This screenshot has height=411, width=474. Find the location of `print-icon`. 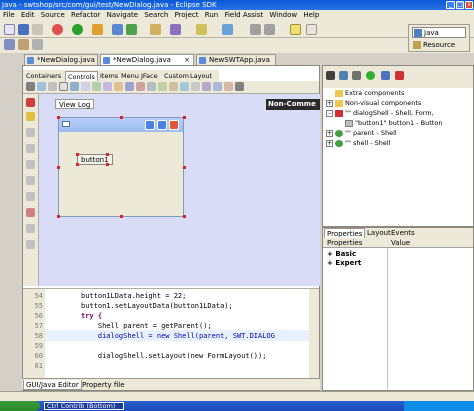

print-icon is located at coordinates (37, 29).